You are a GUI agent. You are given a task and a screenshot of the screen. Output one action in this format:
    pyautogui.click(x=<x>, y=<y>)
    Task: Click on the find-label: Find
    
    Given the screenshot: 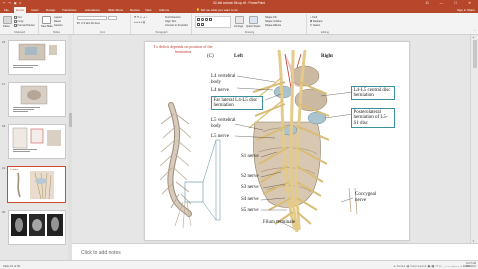 What is the action you would take?
    pyautogui.click(x=315, y=17)
    